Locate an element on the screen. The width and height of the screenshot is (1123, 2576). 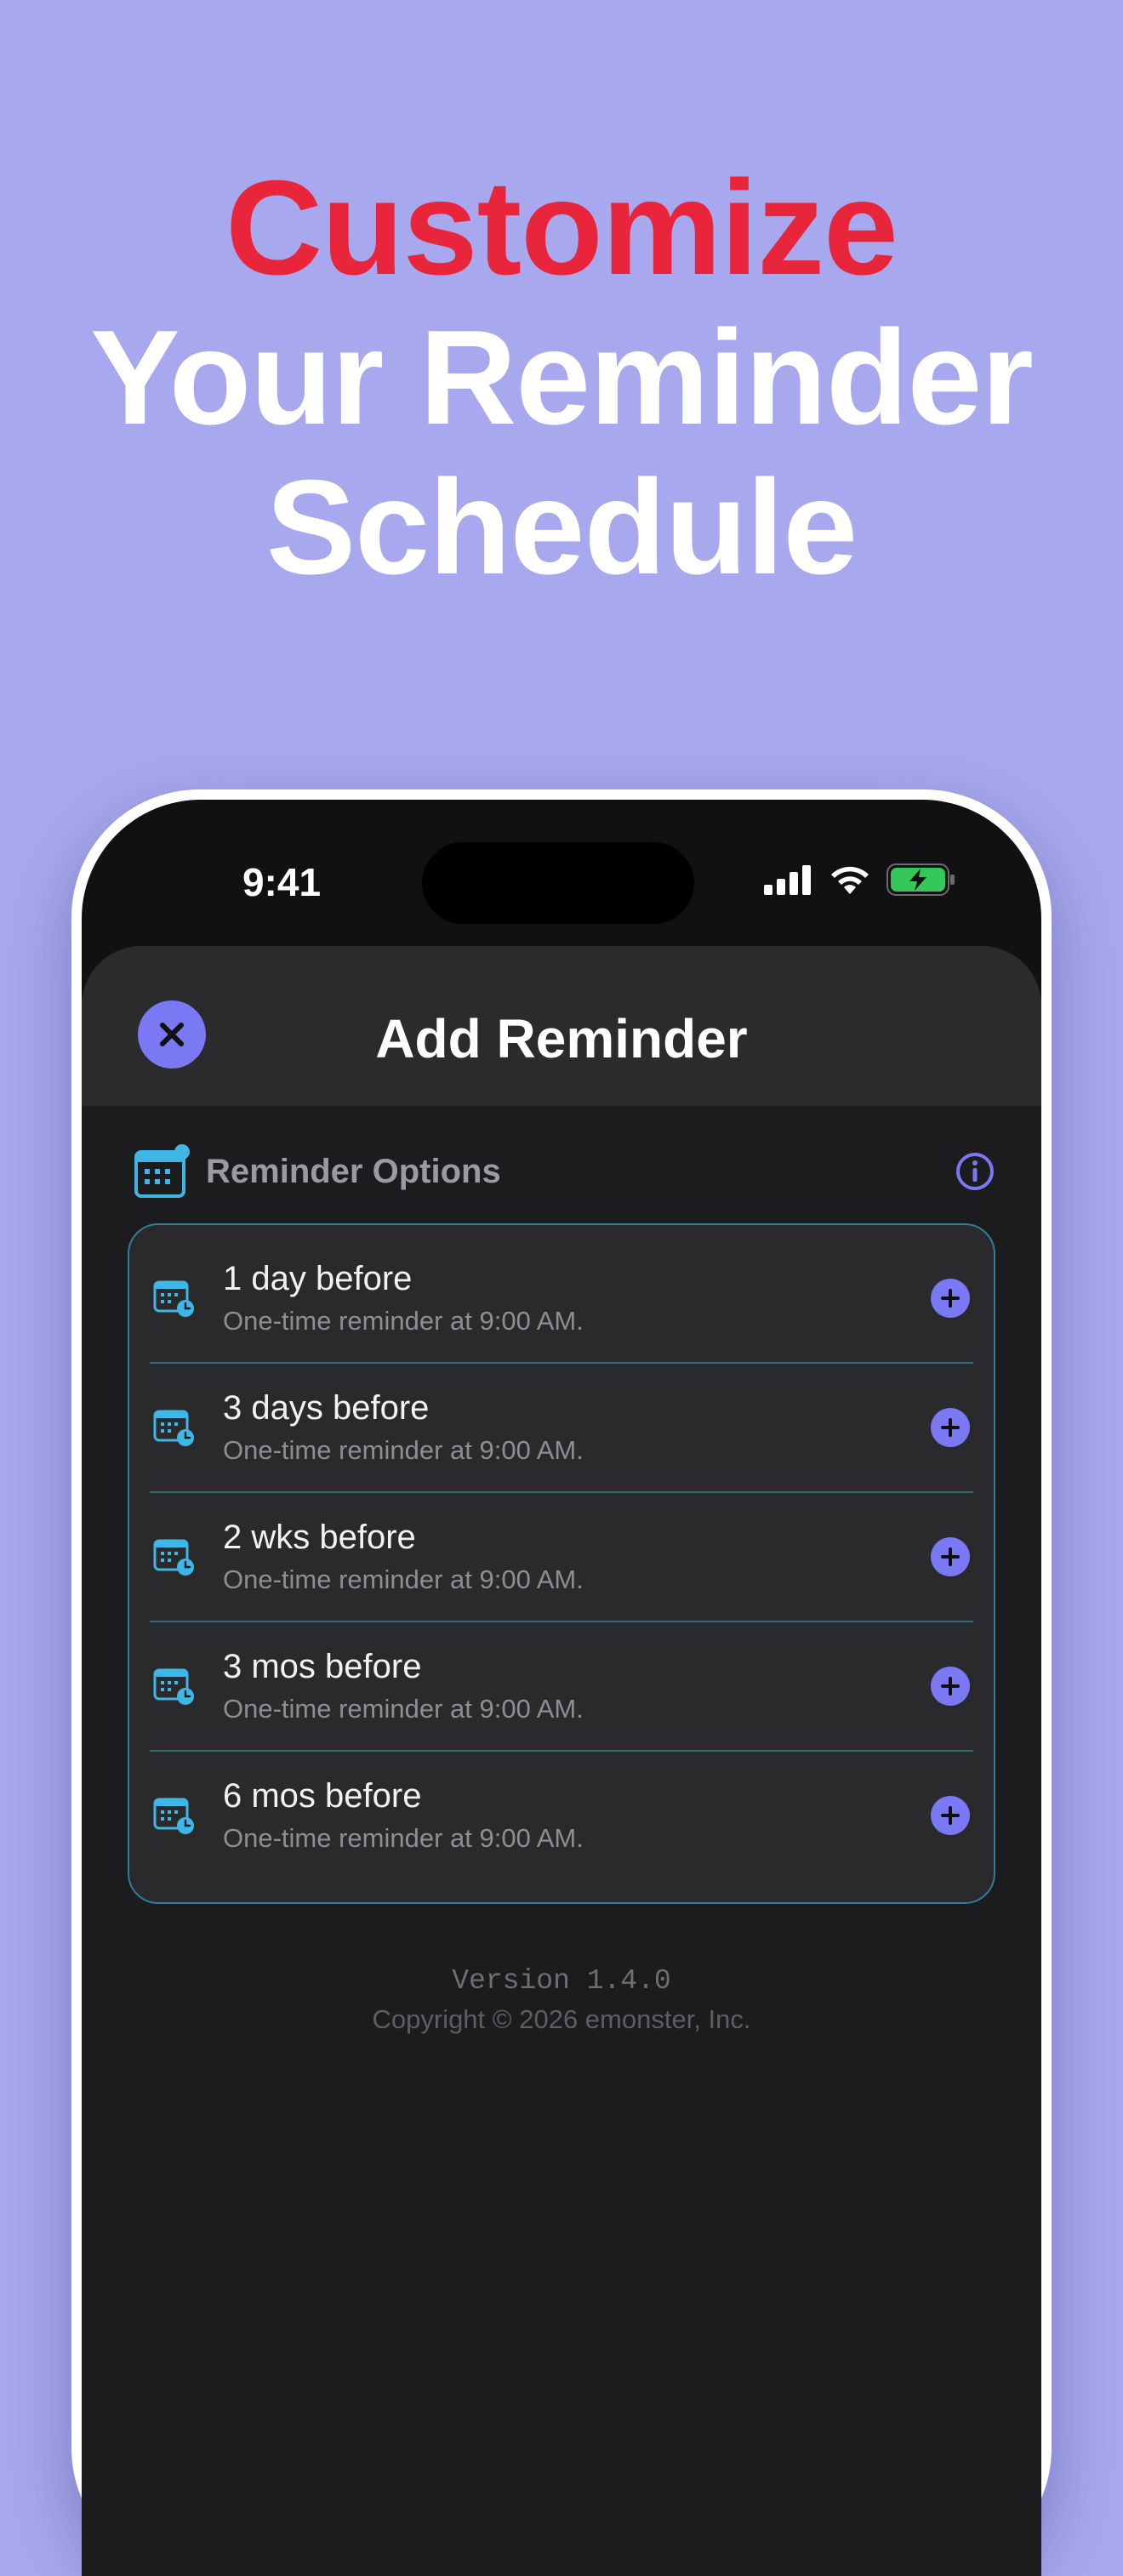
option-title: 3 days before is located at coordinates (326, 1408).